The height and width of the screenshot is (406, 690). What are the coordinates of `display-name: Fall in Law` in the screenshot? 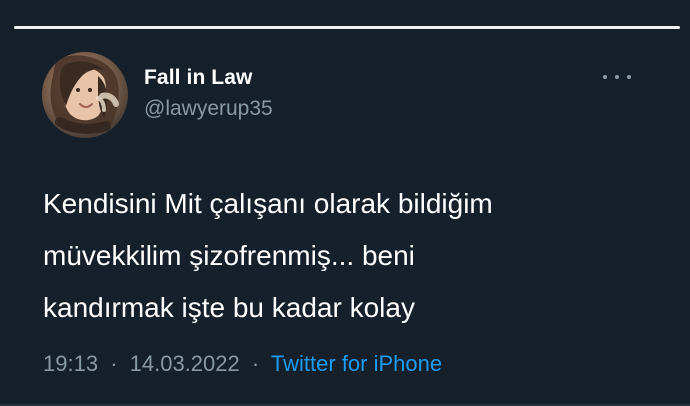 It's located at (198, 78).